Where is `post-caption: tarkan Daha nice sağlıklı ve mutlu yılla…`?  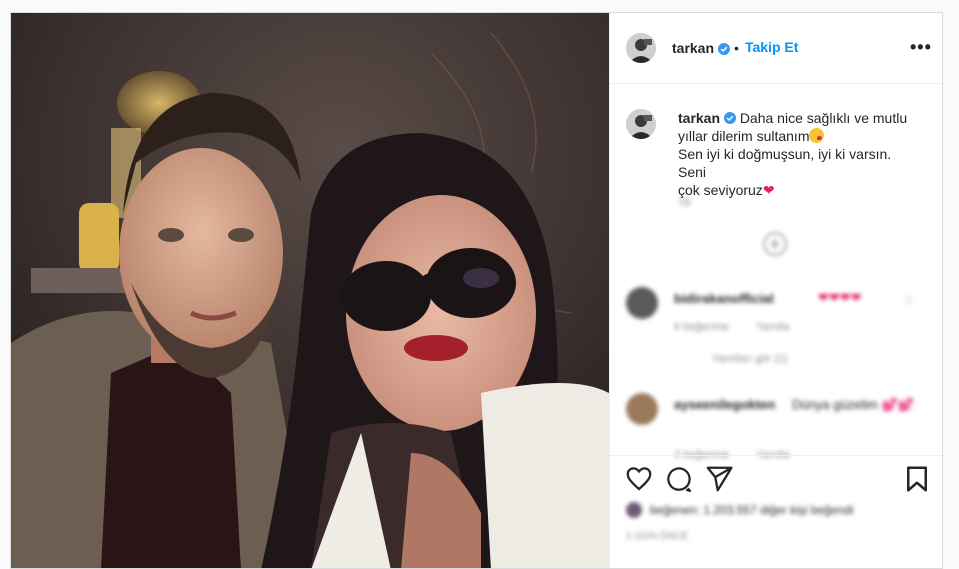 post-caption: tarkan Daha nice sağlıklı ve mutlu yılla… is located at coordinates (798, 154).